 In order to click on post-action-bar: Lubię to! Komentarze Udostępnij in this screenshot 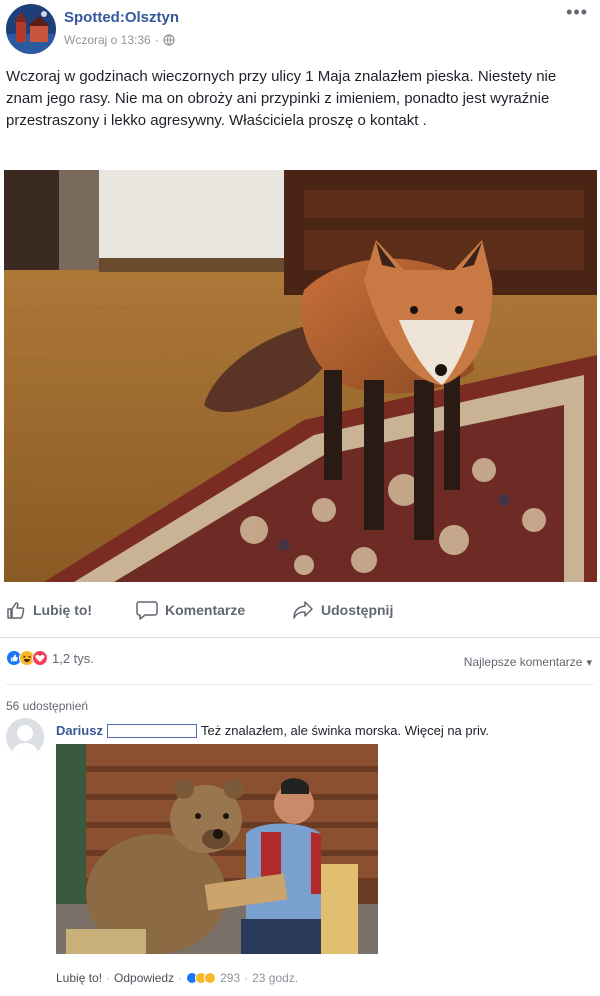, I will do `click(300, 610)`.